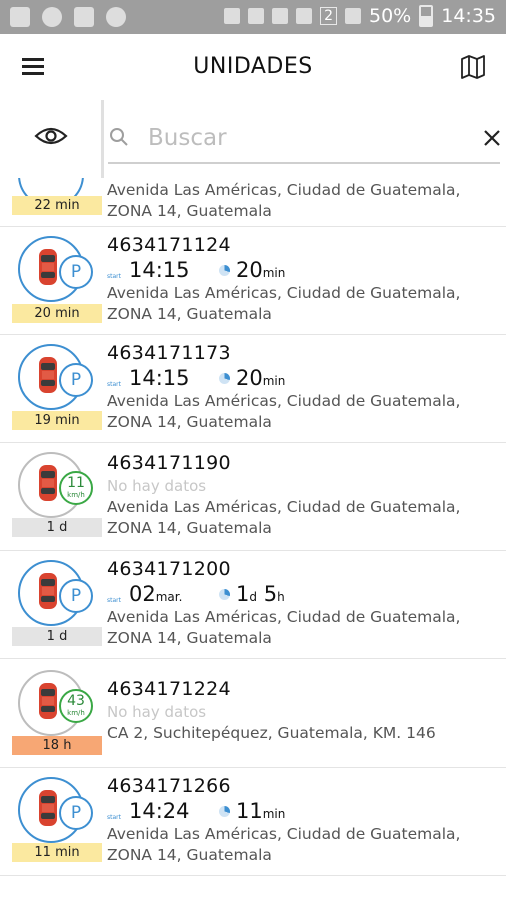 The height and width of the screenshot is (900, 506). I want to click on map-icon, so click(473, 67).